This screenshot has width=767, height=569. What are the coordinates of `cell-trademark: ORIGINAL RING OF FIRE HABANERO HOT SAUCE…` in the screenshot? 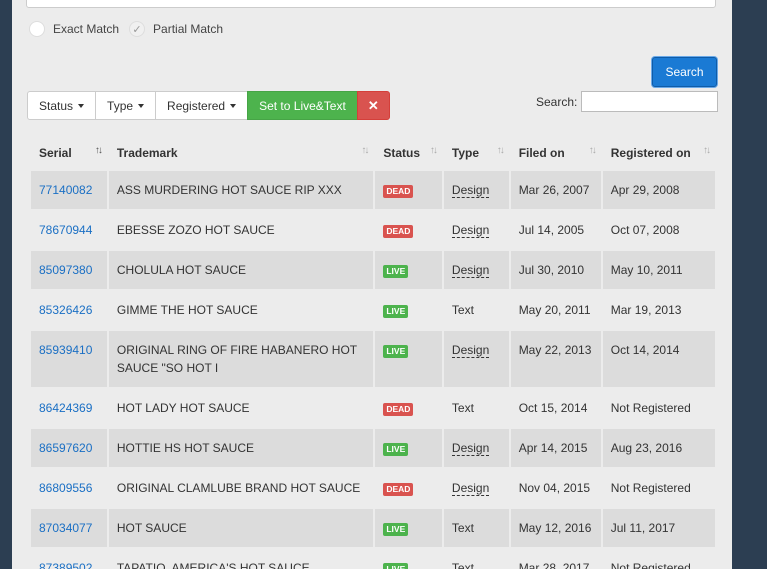 It's located at (241, 360).